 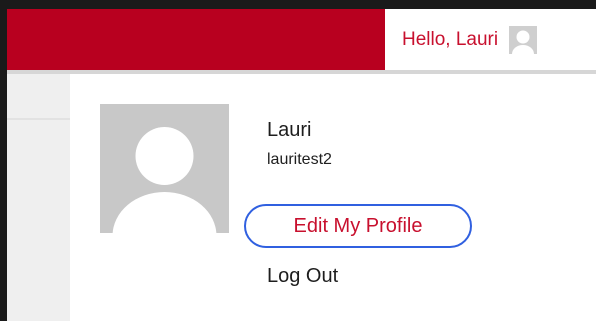 I want to click on avatar-silhouette-icon, so click(x=523, y=39).